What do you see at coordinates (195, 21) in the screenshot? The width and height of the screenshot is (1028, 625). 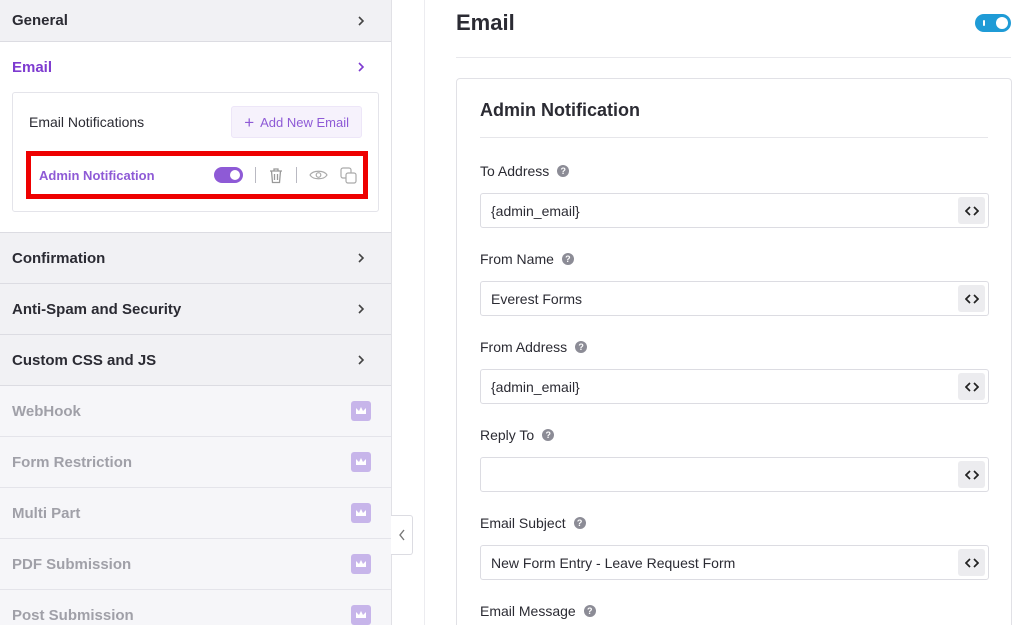 I see `section-general: General` at bounding box center [195, 21].